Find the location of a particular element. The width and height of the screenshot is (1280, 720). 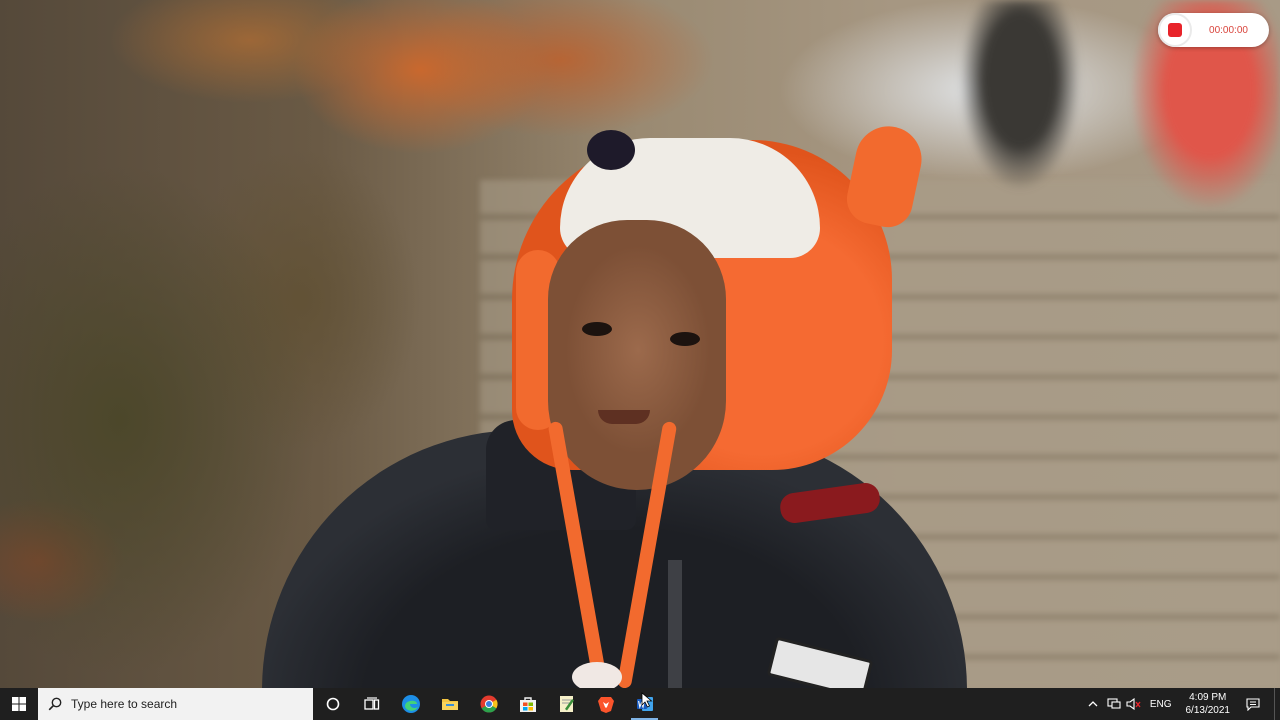

brave-icon is located at coordinates (605, 705).